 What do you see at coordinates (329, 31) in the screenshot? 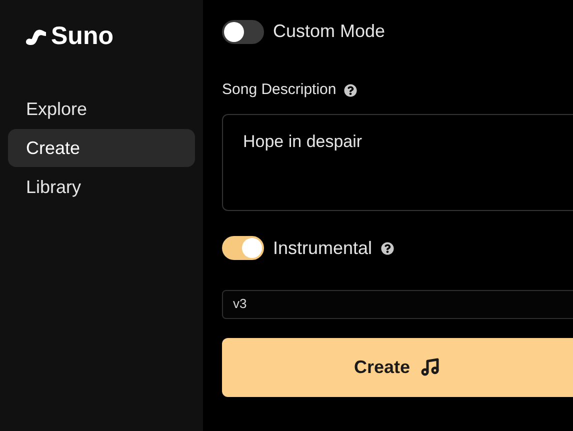
I see `toggle-label: Custom Mode` at bounding box center [329, 31].